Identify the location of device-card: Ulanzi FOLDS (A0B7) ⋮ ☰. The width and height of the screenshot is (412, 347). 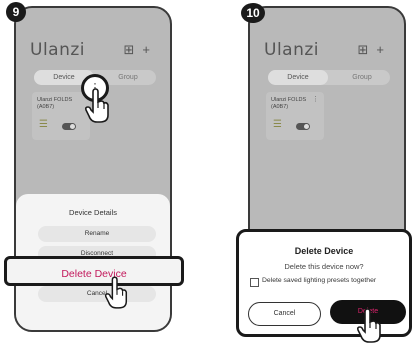
(295, 116).